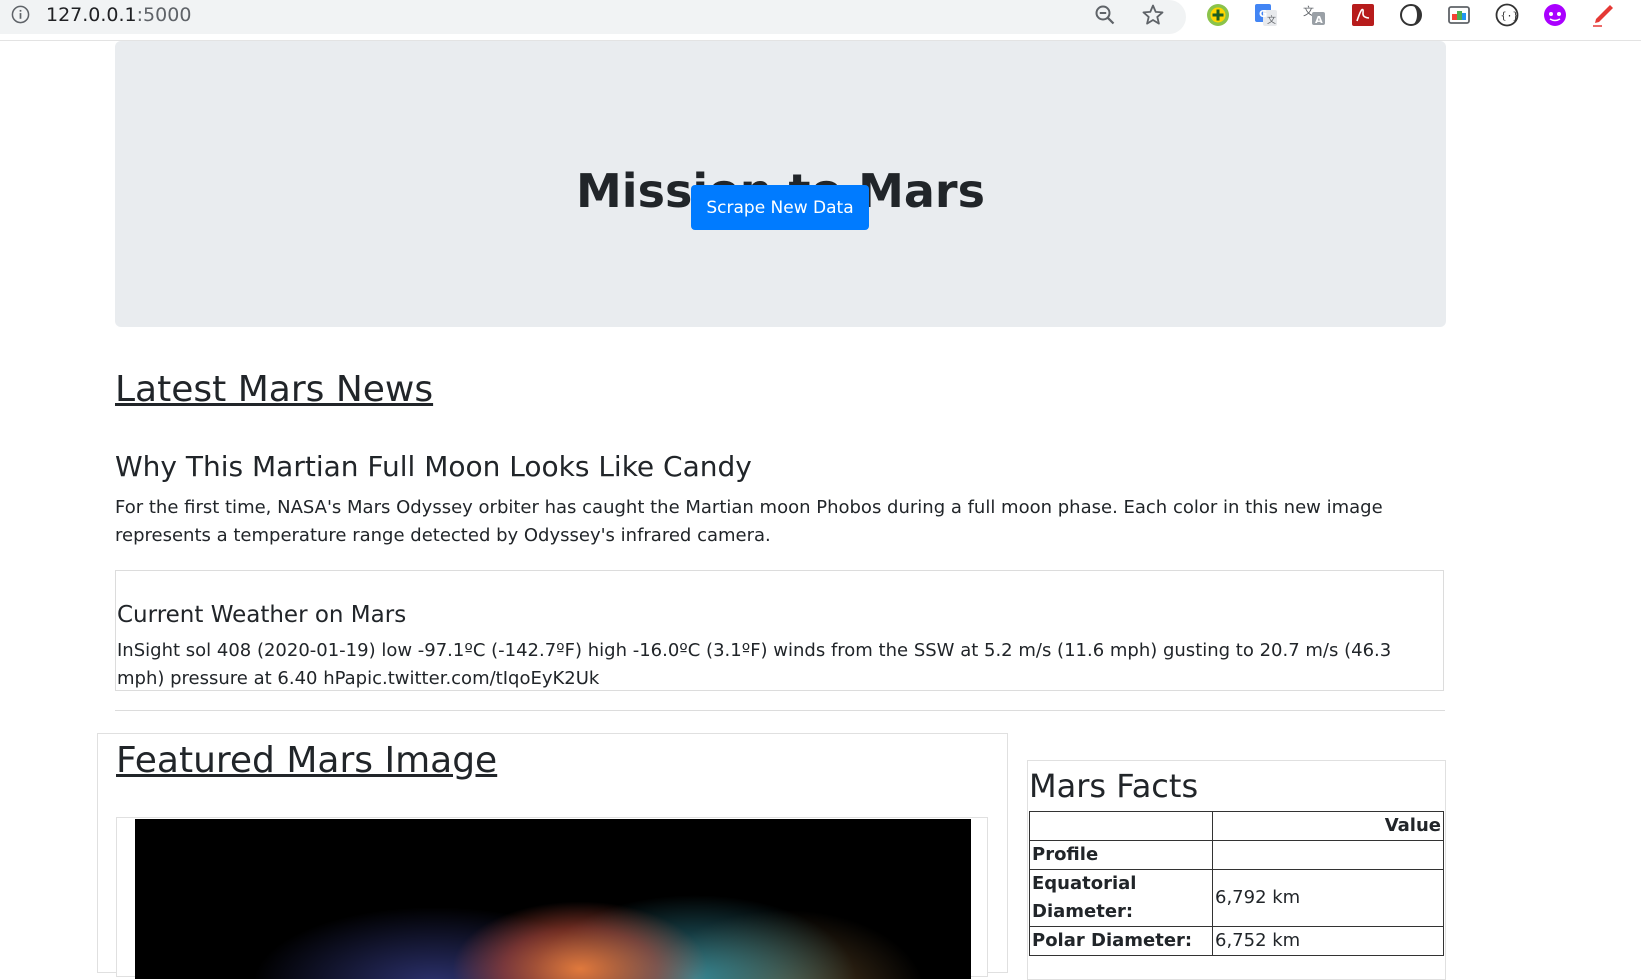 The image size is (1641, 980). I want to click on featured-image-card: Featured Mars Image, so click(552, 856).